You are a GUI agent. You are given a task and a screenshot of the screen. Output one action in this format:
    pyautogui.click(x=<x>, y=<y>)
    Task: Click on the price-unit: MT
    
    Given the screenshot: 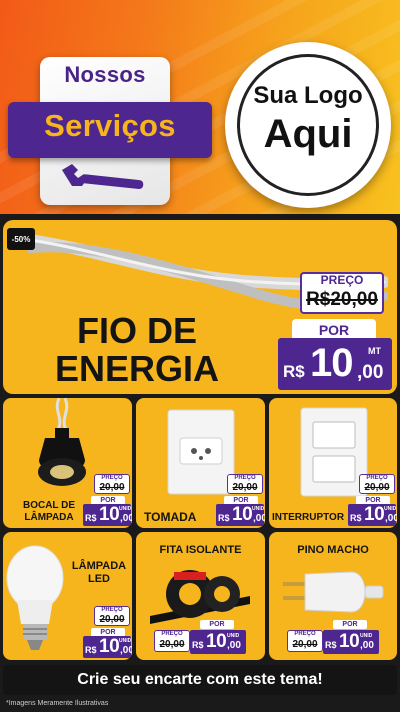 What is the action you would take?
    pyautogui.click(x=374, y=351)
    